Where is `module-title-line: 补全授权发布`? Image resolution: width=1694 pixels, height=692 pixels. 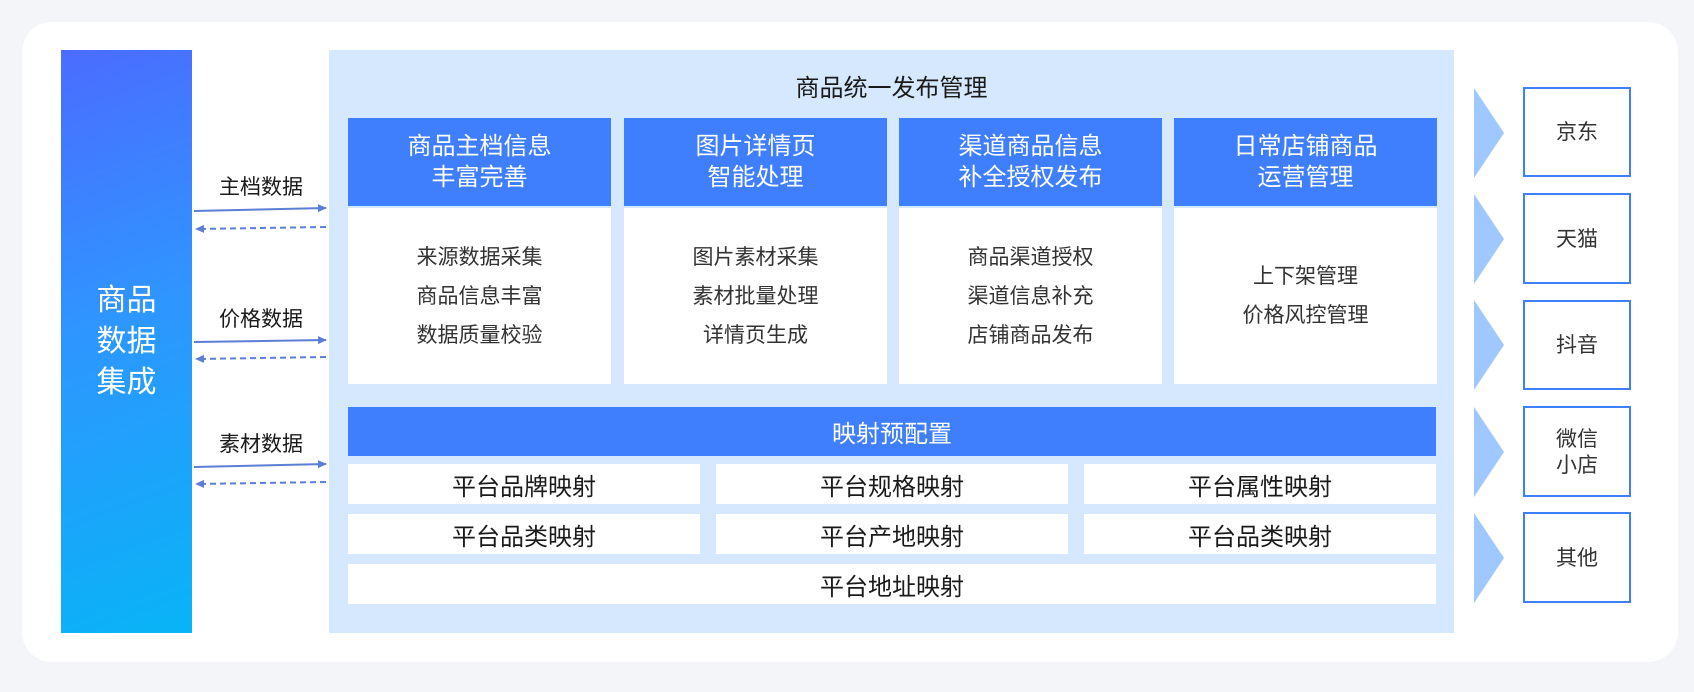
module-title-line: 补全授权发布 is located at coordinates (1030, 177).